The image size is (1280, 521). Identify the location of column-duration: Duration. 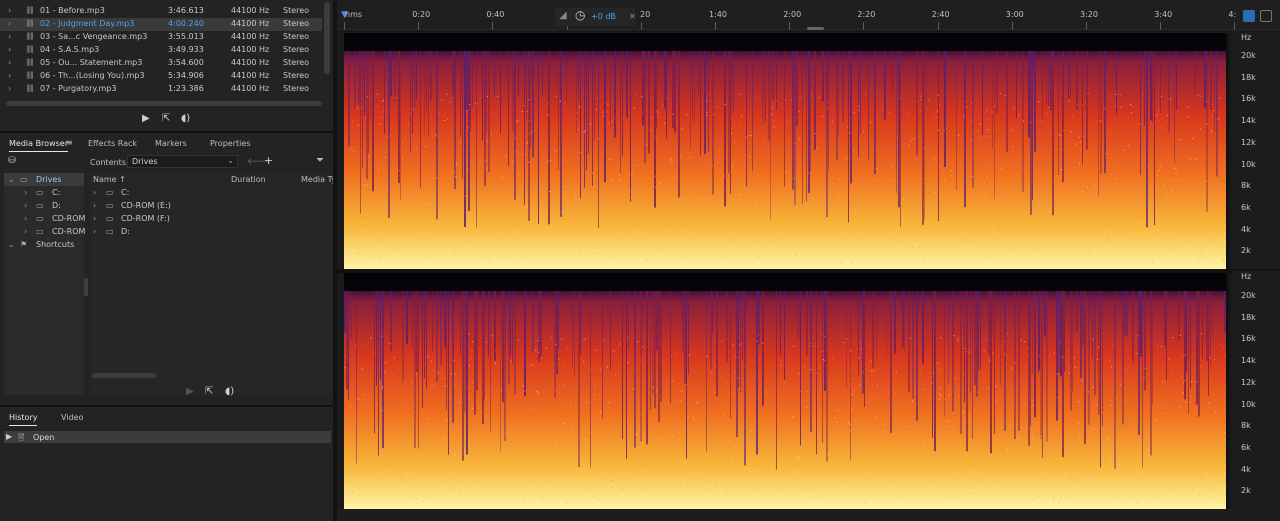
(248, 179).